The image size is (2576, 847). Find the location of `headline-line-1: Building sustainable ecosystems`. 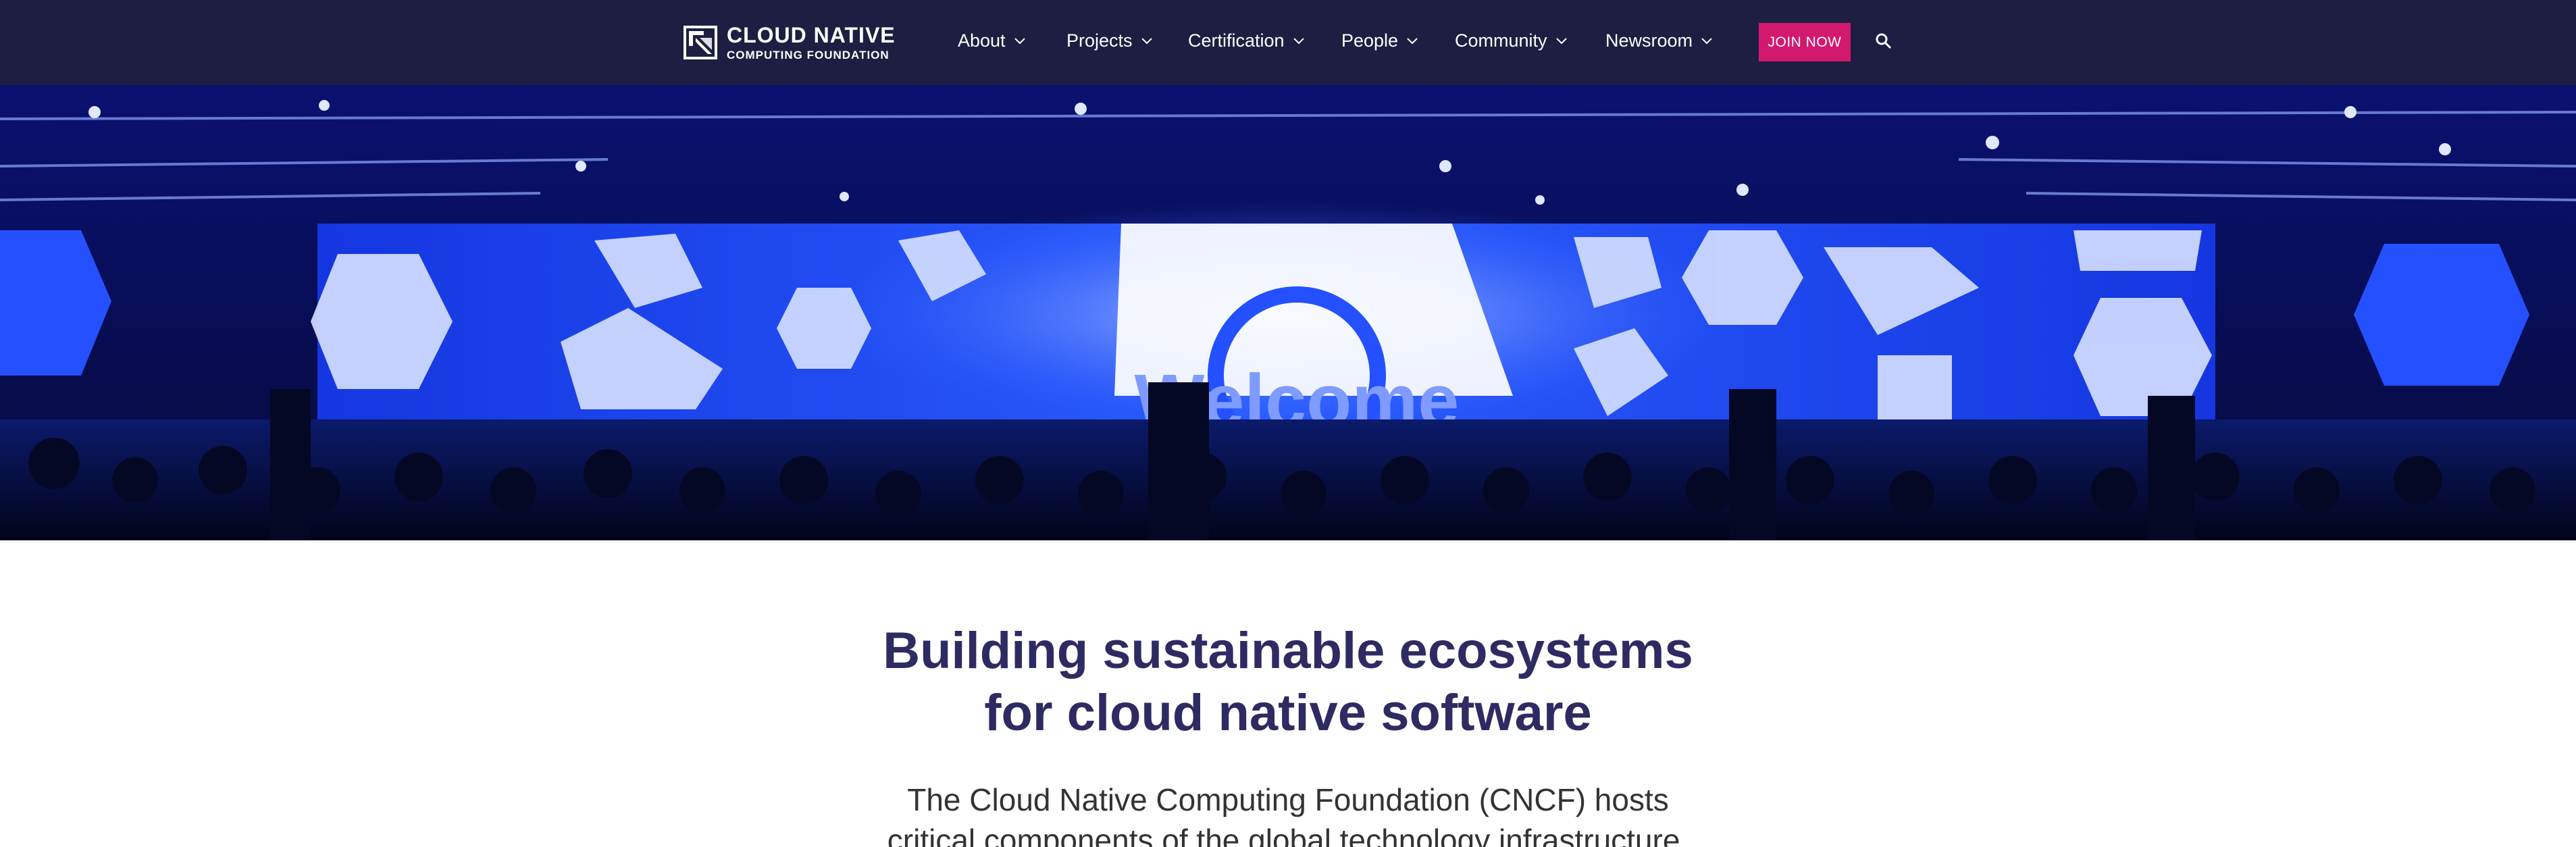

headline-line-1: Building sustainable ecosystems is located at coordinates (1288, 650).